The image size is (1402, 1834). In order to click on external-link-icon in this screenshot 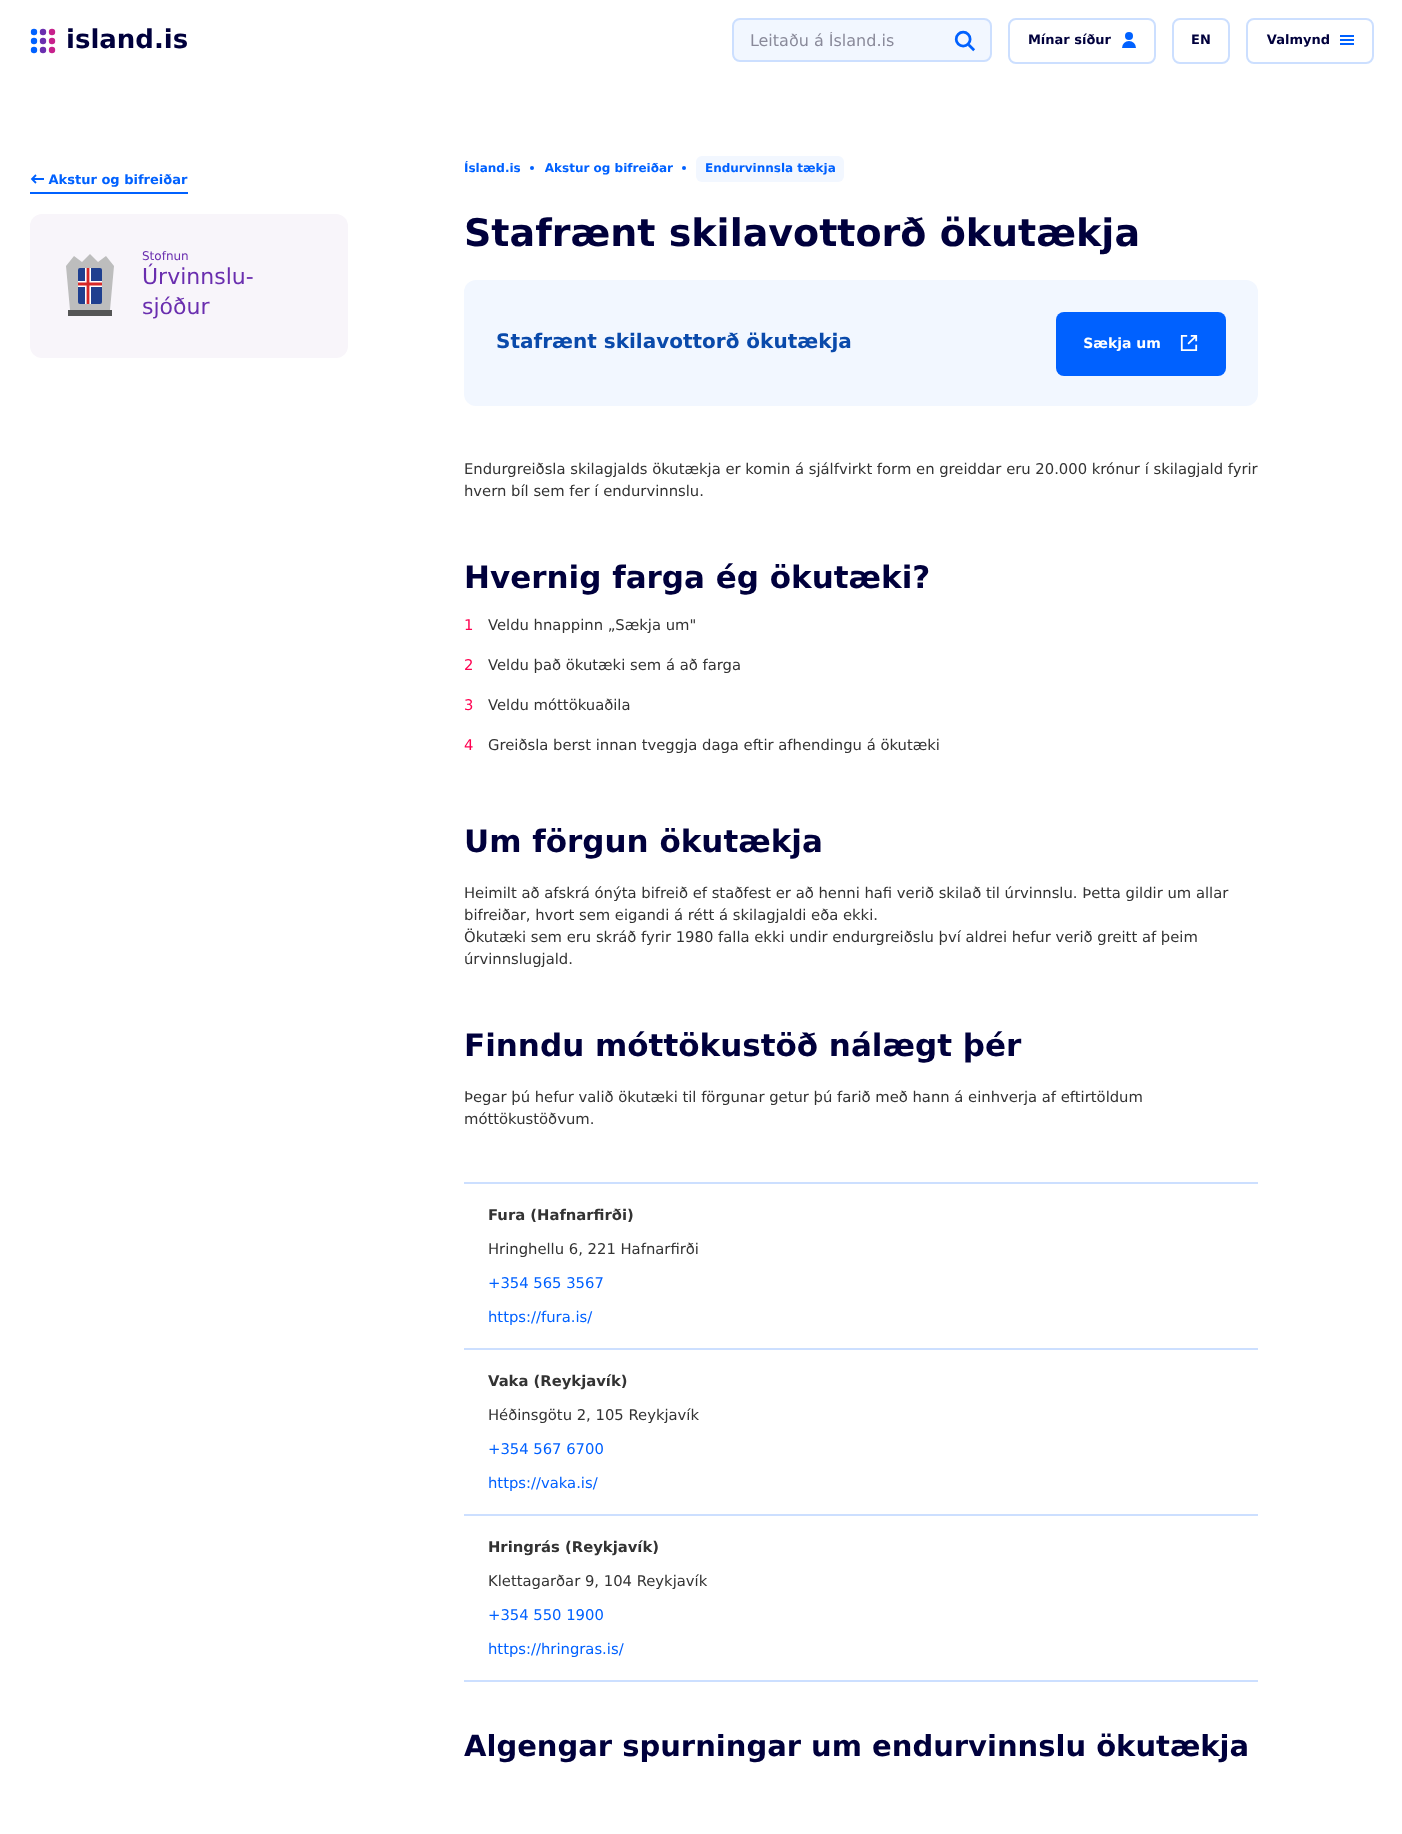, I will do `click(1189, 343)`.